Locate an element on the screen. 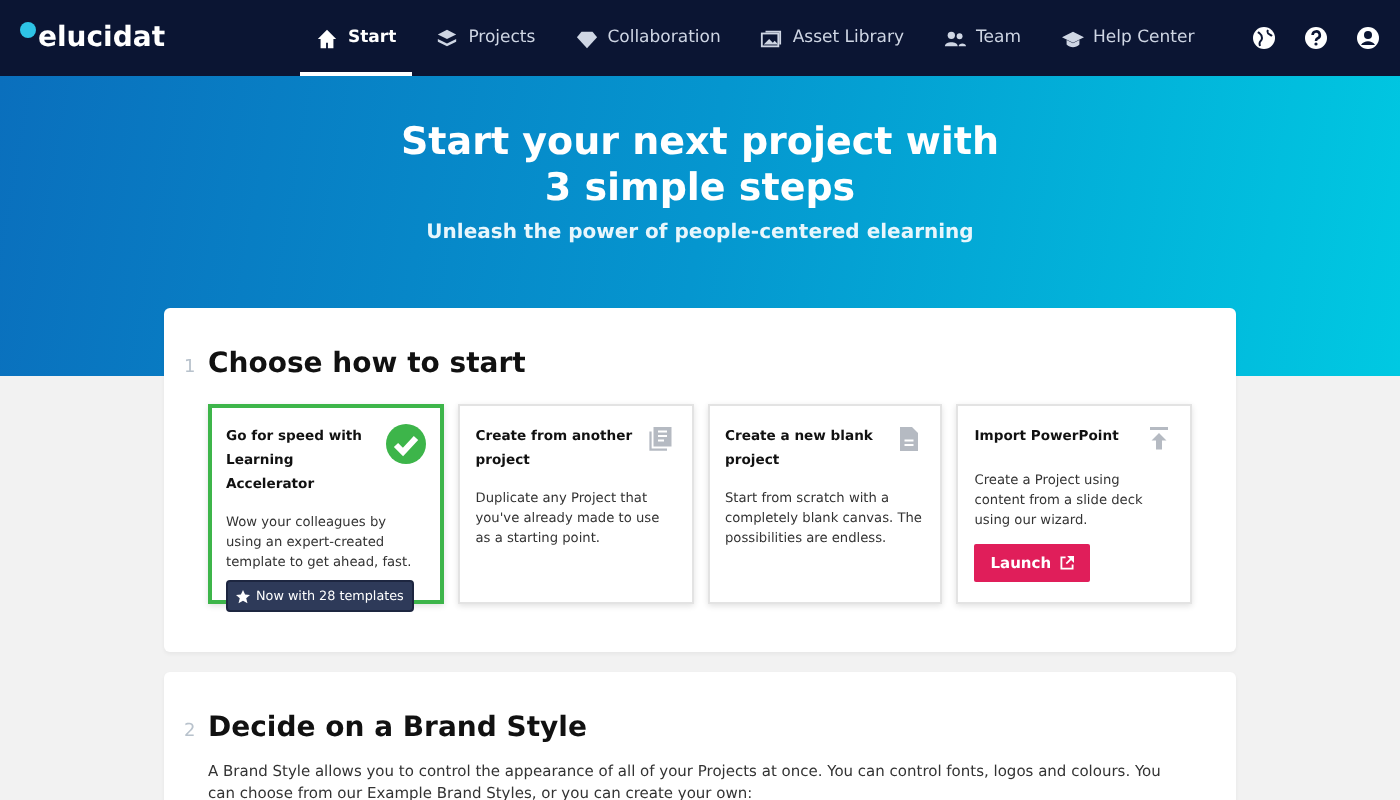 This screenshot has height=800, width=1400. diamond-icon is located at coordinates (586, 38).